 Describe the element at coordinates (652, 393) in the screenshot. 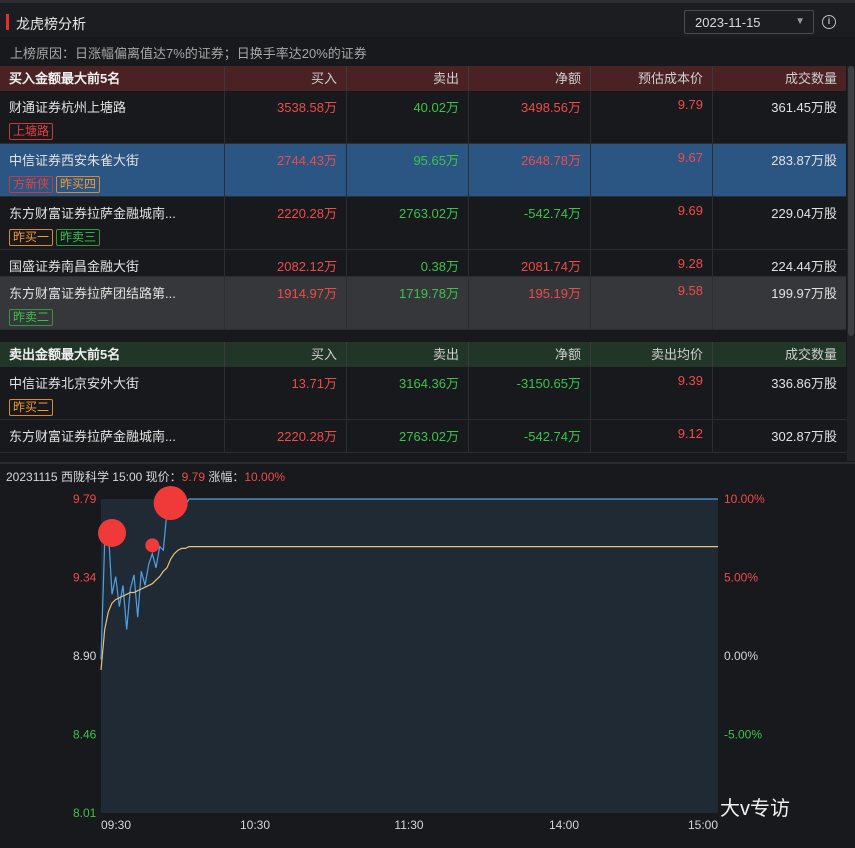

I see `cell-price: 9.39` at that location.